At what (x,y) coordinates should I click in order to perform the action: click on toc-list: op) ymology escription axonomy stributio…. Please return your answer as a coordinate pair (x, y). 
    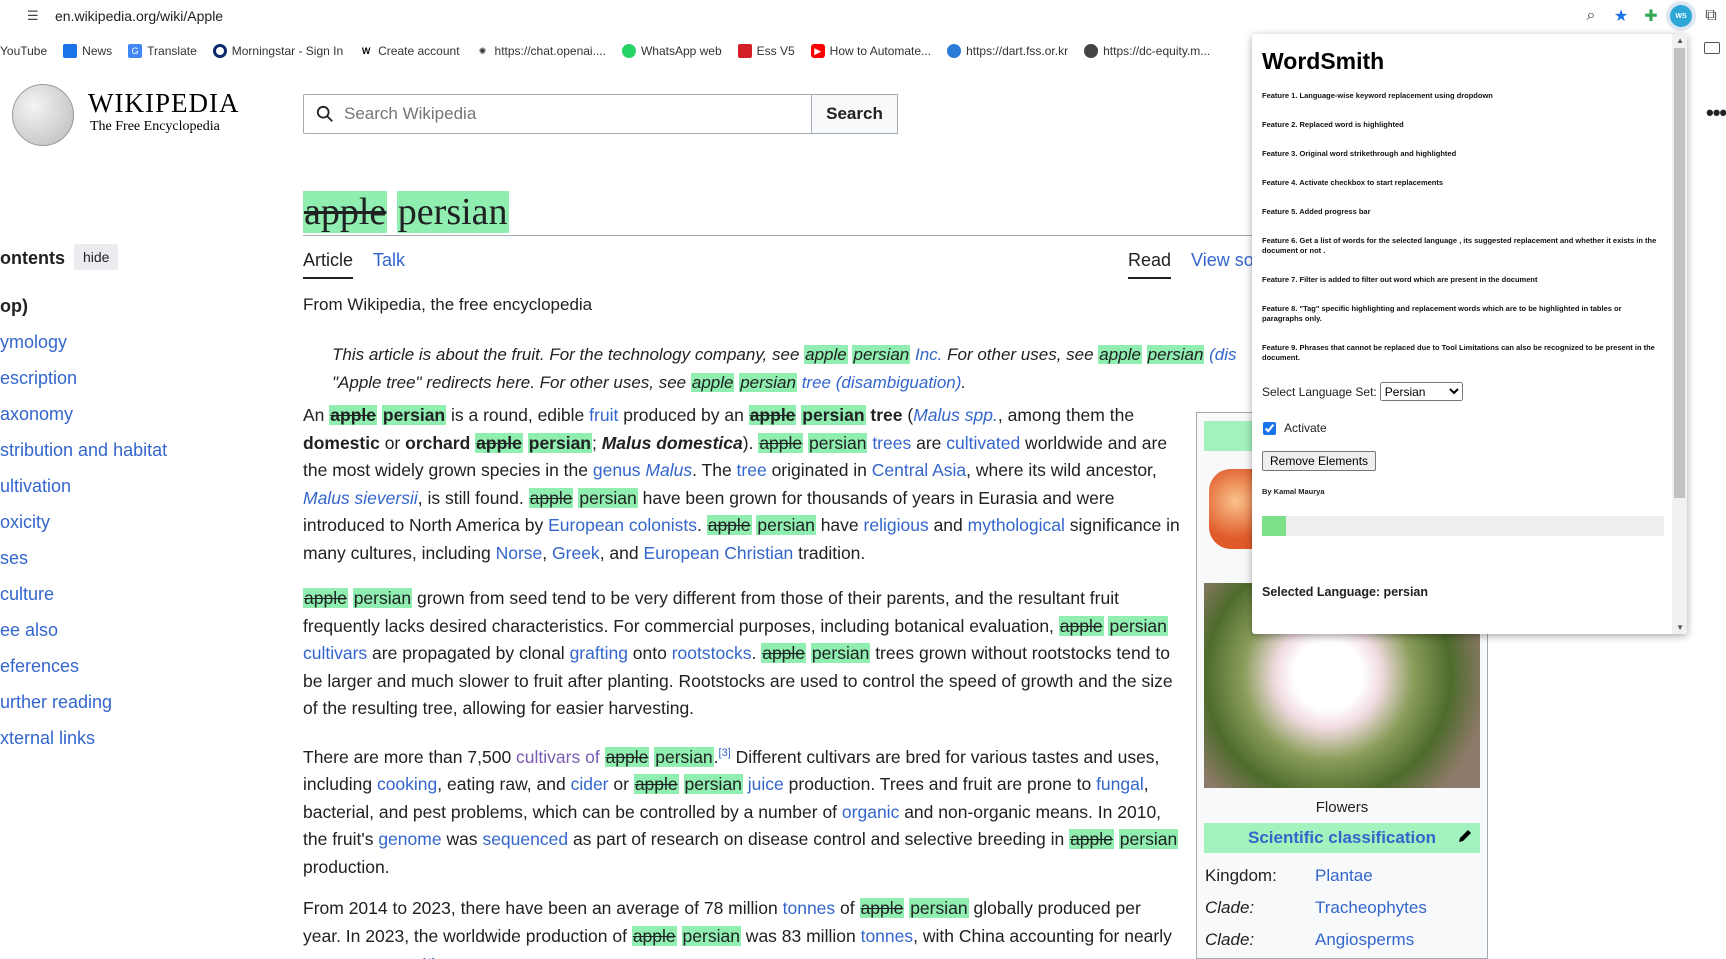
    Looking at the image, I should click on (83, 528).